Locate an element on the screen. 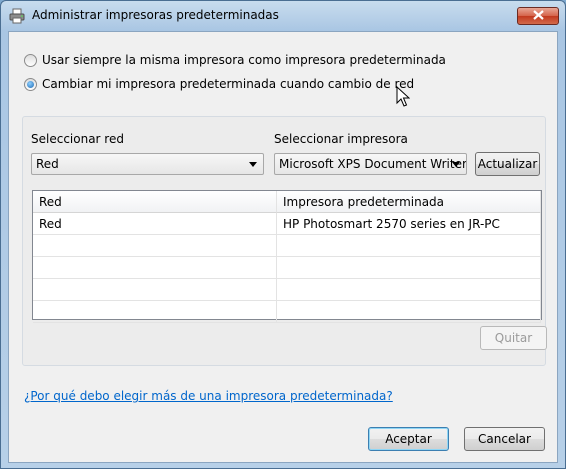 The image size is (566, 469). window-title: Administrar impresoras predeterminadas is located at coordinates (155, 15).